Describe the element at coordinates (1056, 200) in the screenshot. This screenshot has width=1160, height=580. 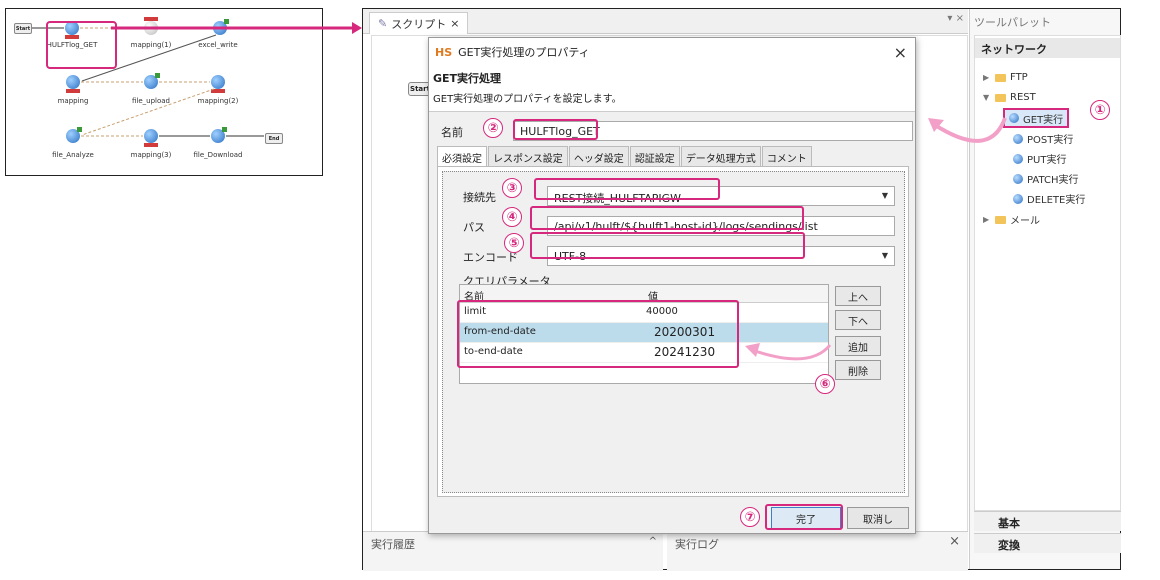
I see `tree-item-label: DELETE実行` at that location.